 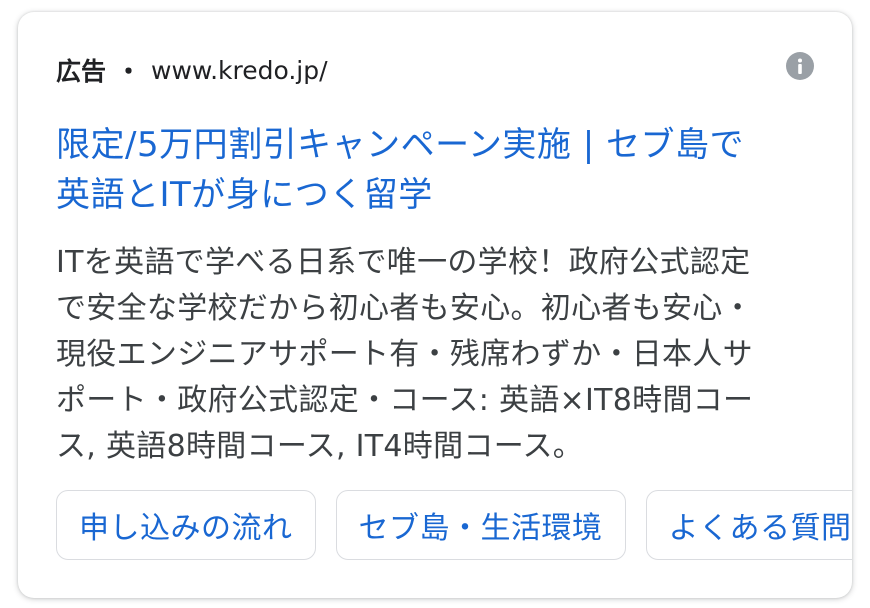 I want to click on info-glyph, so click(x=800, y=66).